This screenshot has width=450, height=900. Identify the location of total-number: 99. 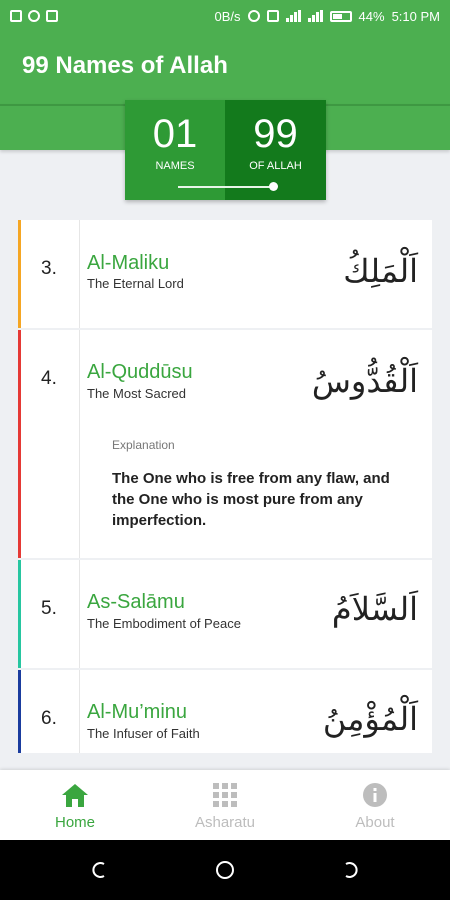
(275, 134).